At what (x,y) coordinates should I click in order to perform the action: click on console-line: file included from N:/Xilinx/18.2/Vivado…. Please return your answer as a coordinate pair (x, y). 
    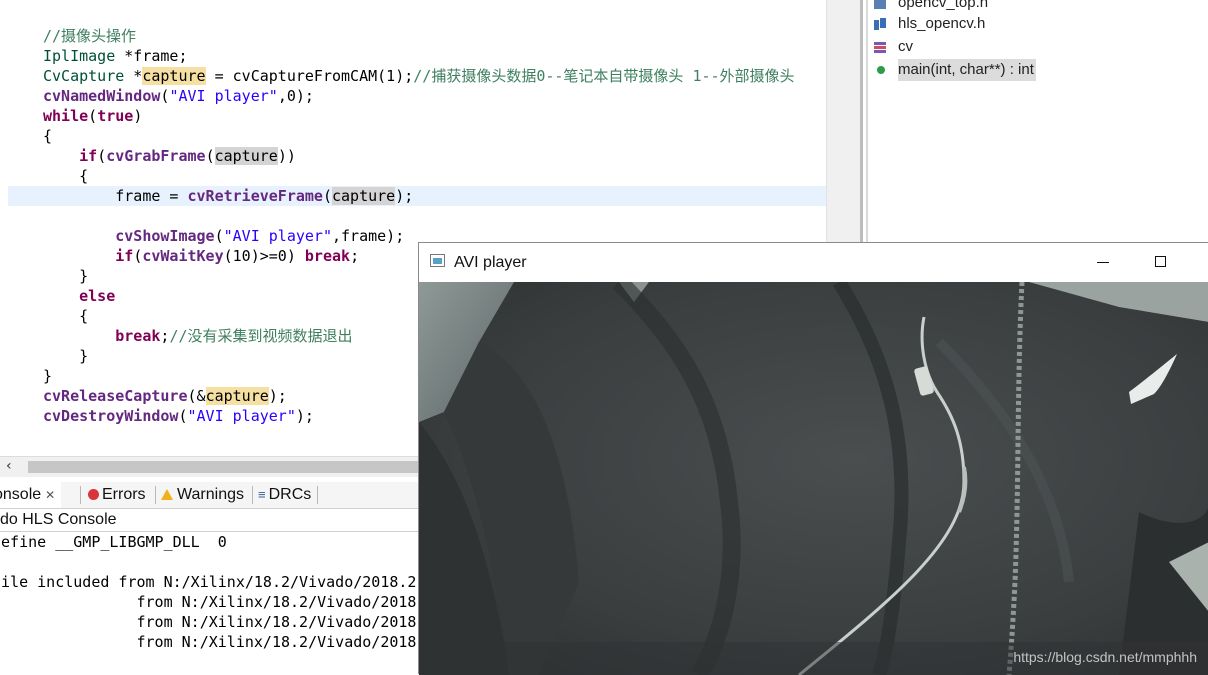
    Looking at the image, I should click on (208, 582).